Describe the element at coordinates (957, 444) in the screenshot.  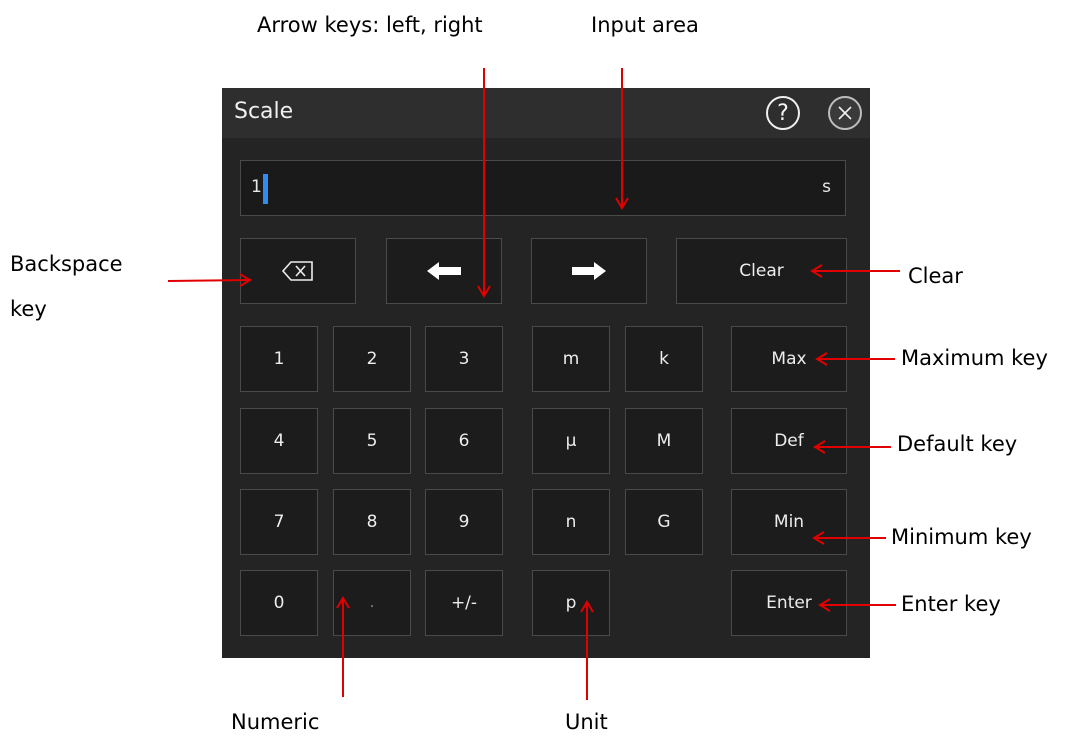
I see `annotation-default: Default key` at that location.